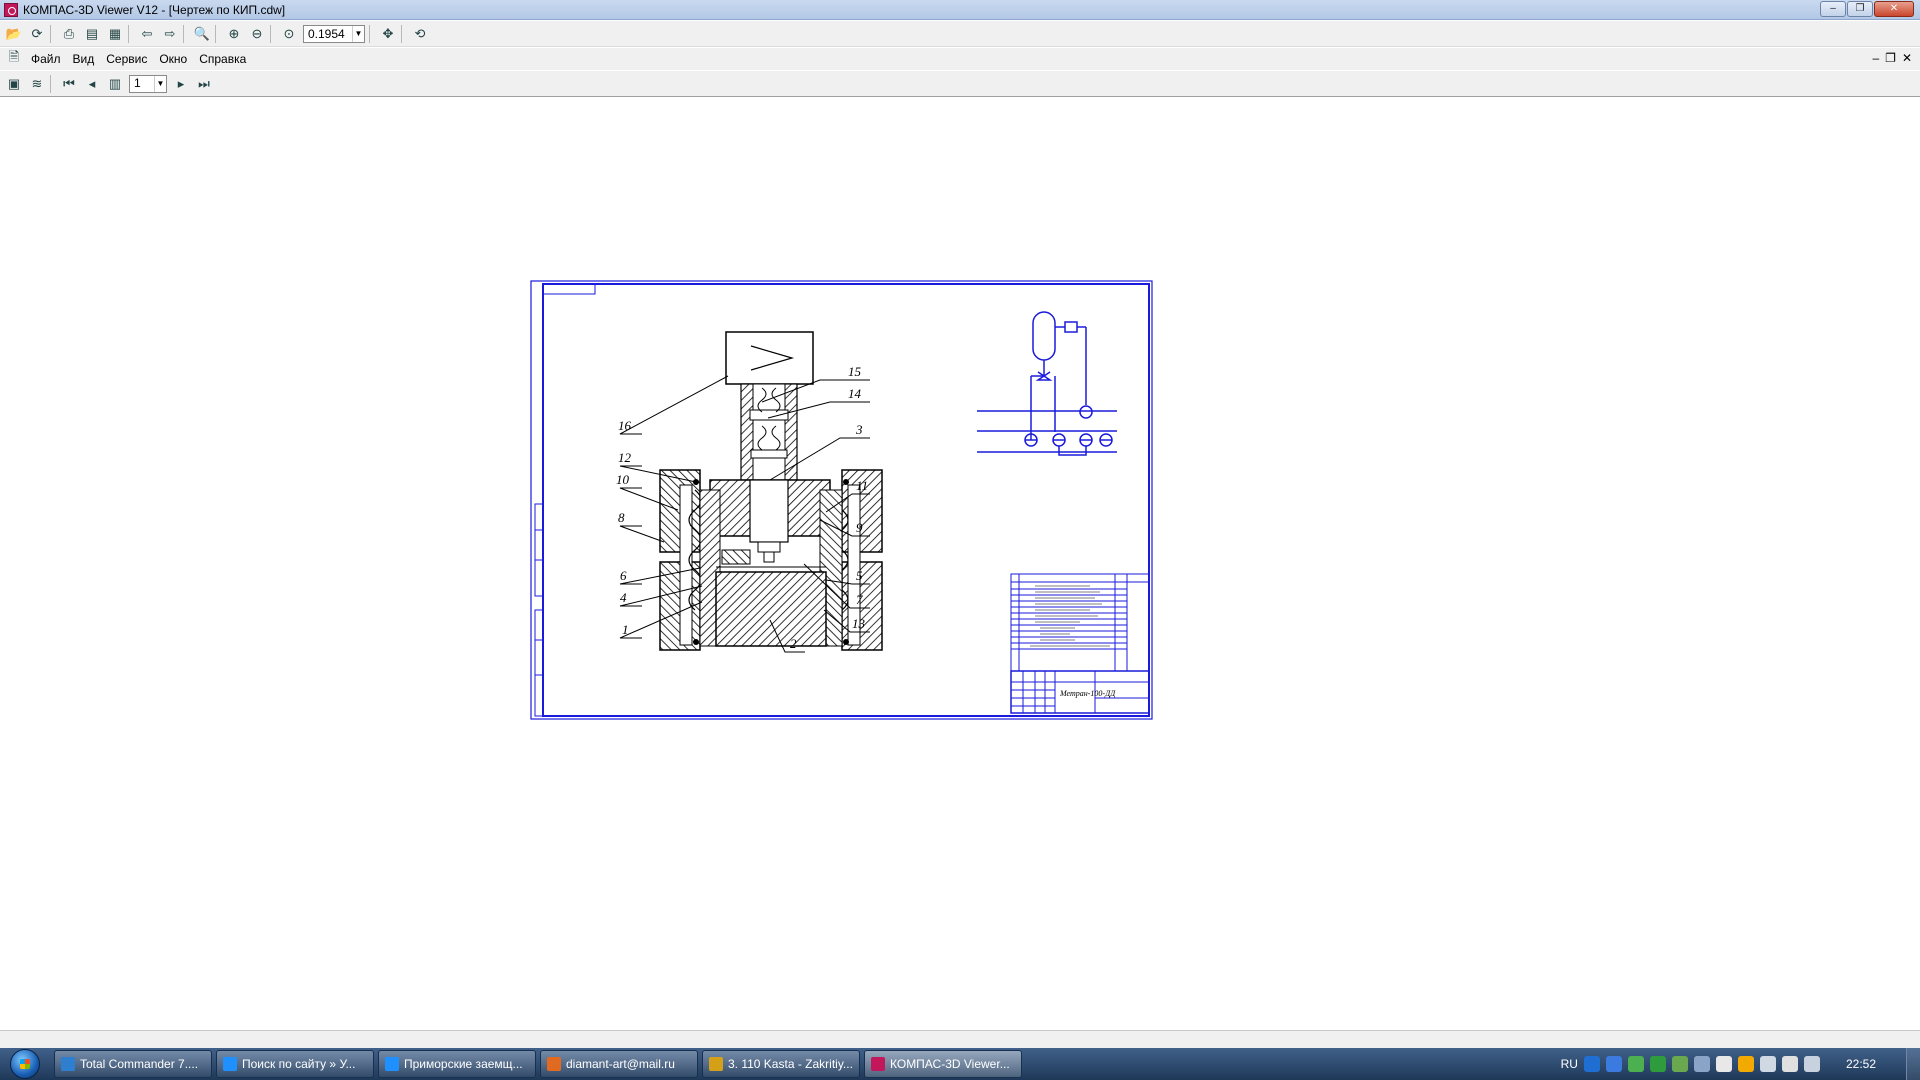 This screenshot has width=1920, height=1080. I want to click on maximize-button: ❐, so click(1860, 9).